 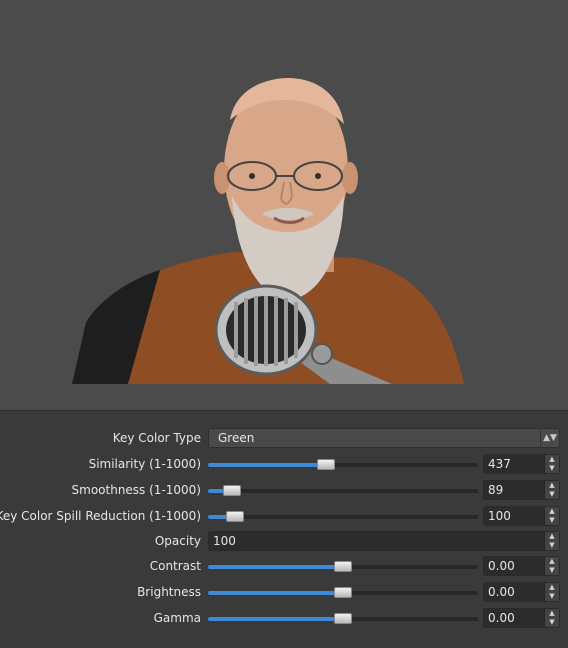 What do you see at coordinates (144, 464) in the screenshot?
I see `similarity-label: Similarity (1-1000)` at bounding box center [144, 464].